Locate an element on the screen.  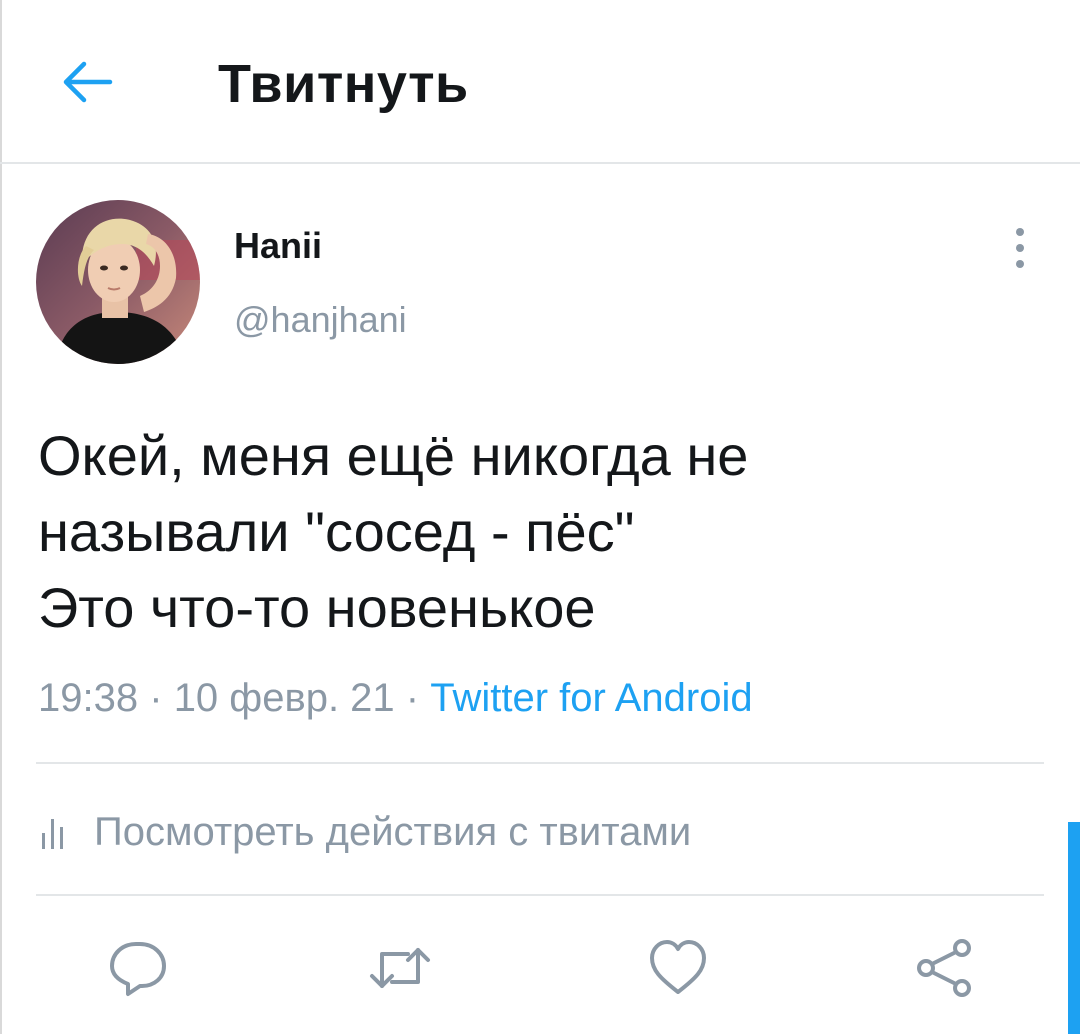
reply-icon is located at coordinates (138, 969).